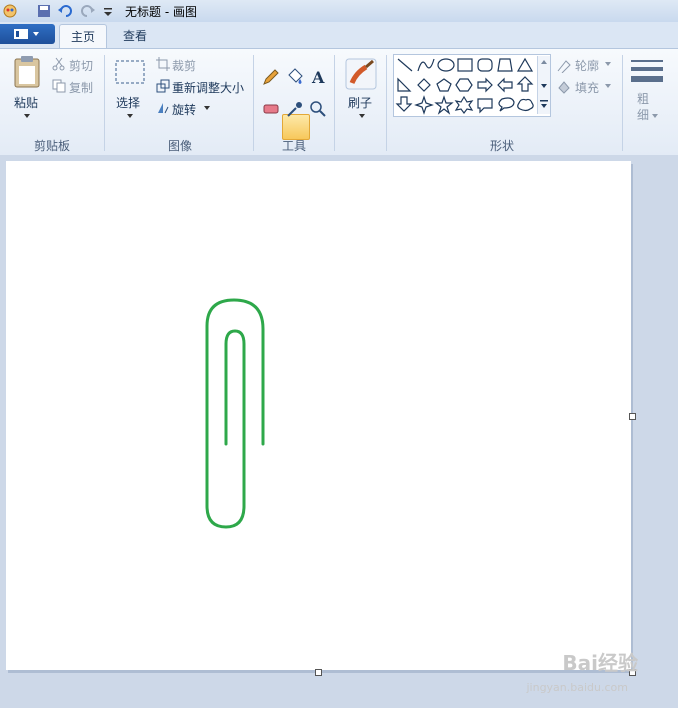  What do you see at coordinates (426, 65) in the screenshot?
I see `curve-shape-icon` at bounding box center [426, 65].